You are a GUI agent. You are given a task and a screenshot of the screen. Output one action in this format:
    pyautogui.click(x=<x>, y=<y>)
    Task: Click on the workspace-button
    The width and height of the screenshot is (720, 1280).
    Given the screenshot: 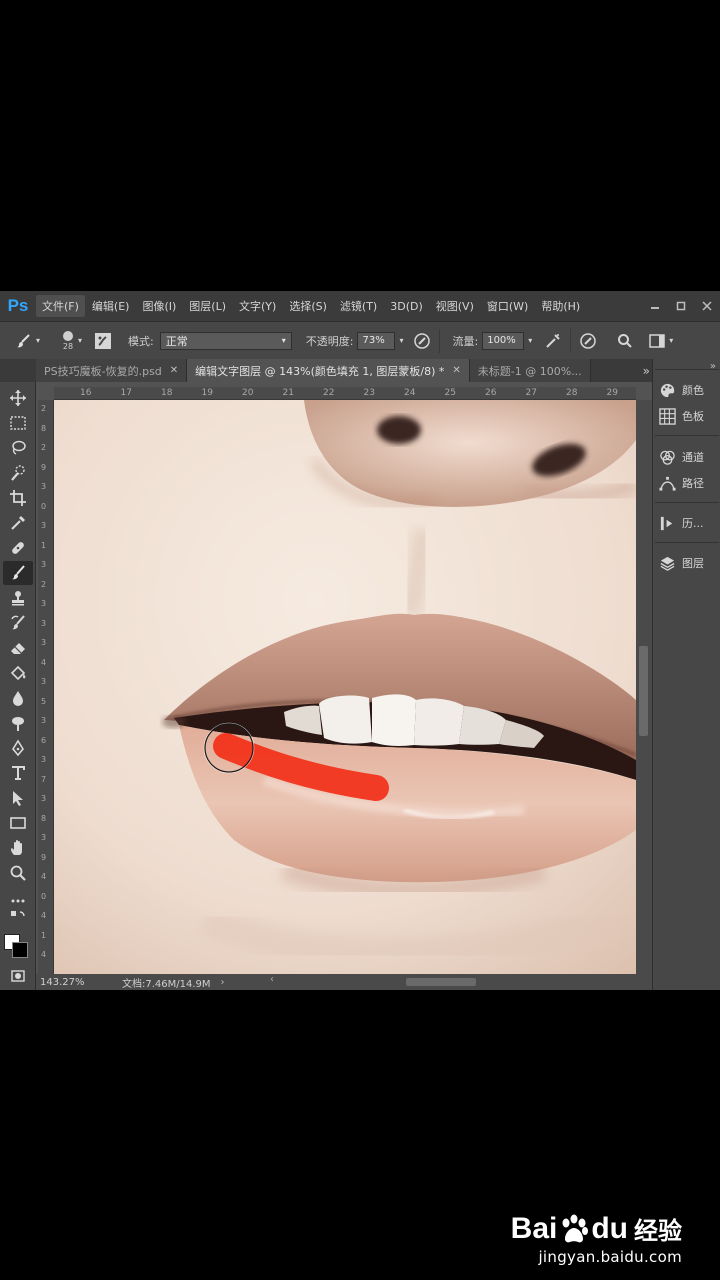 What is the action you would take?
    pyautogui.click(x=657, y=340)
    